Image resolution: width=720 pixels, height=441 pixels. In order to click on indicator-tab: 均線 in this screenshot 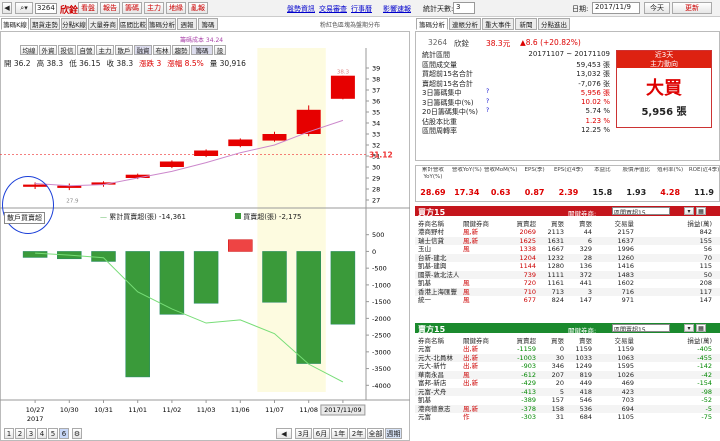, I will do `click(29, 50)`.